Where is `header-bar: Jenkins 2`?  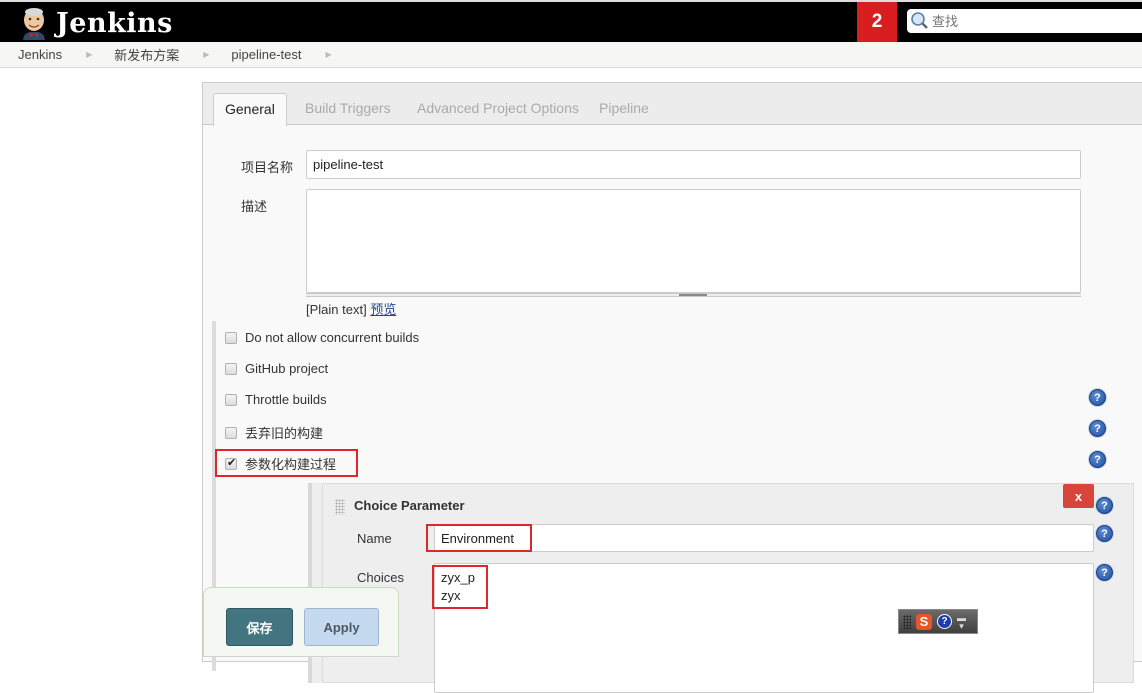
header-bar: Jenkins 2 is located at coordinates (571, 22).